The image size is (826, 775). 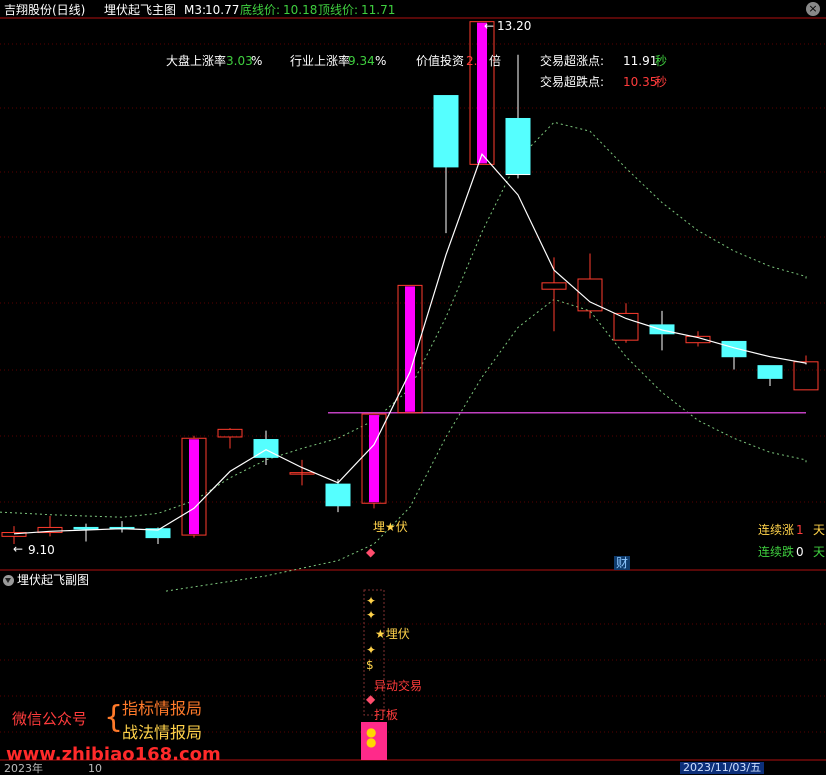 What do you see at coordinates (361, 61) in the screenshot?
I see `industry-up-value: 9.34` at bounding box center [361, 61].